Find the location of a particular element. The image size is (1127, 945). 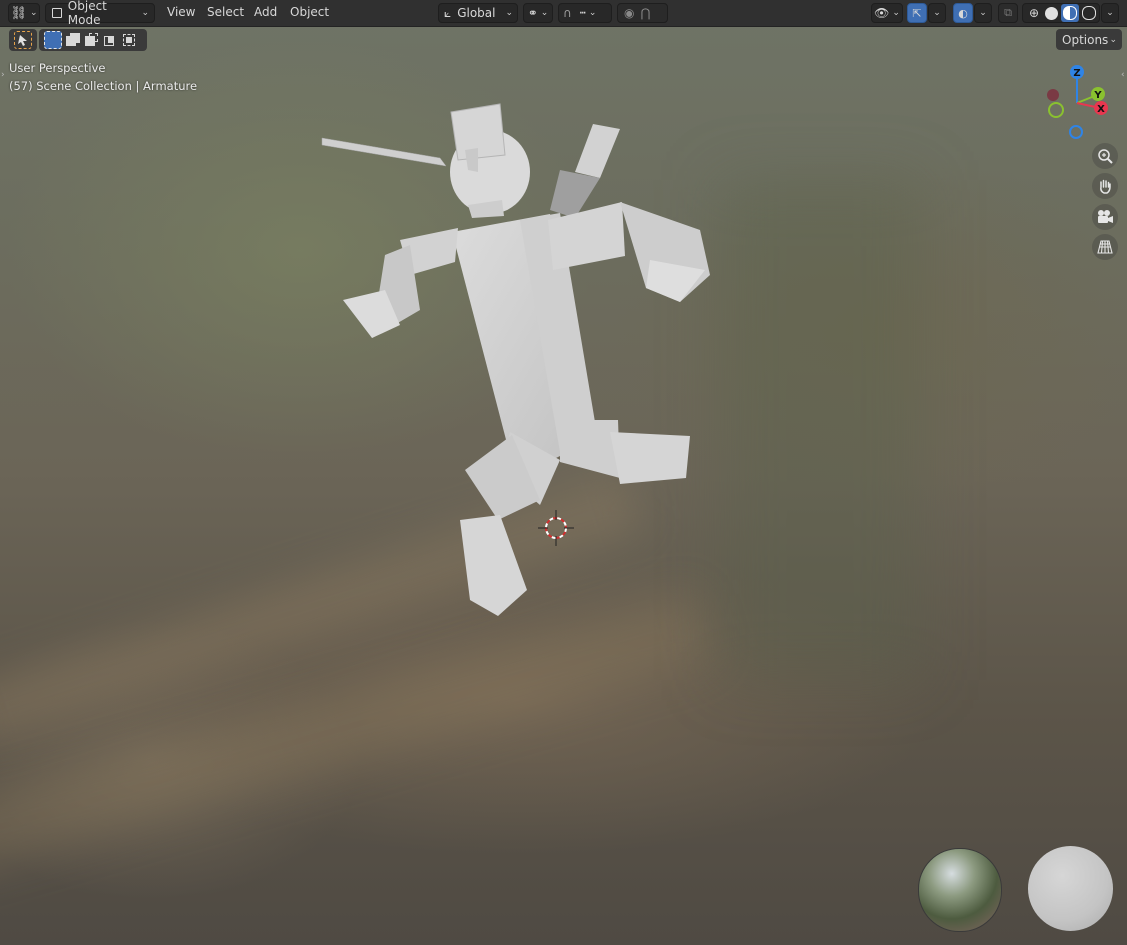

snap-icon: ∩ is located at coordinates (567, 13).